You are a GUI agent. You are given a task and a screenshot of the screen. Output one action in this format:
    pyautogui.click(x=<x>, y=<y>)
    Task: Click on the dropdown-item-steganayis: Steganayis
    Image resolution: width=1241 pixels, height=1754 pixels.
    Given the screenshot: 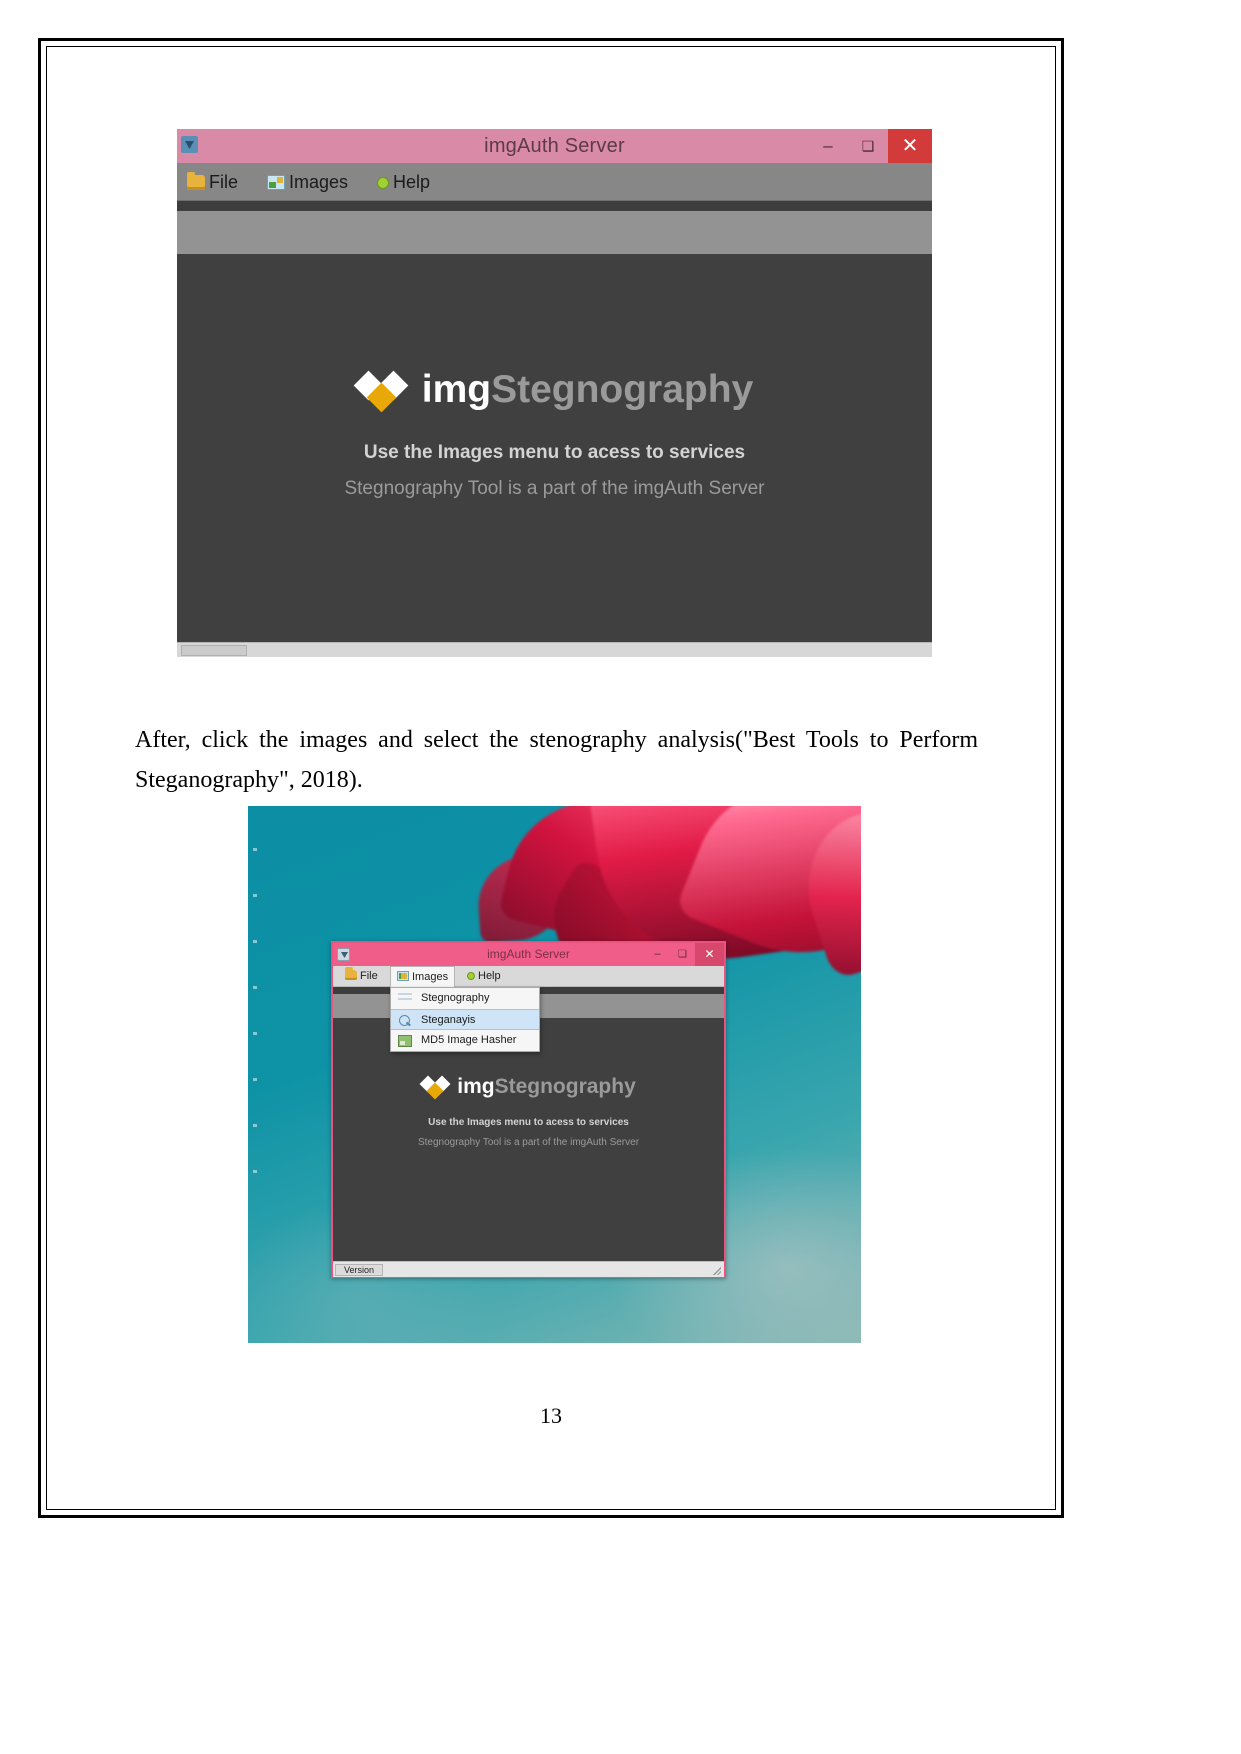 What is the action you would take?
    pyautogui.click(x=465, y=1019)
    